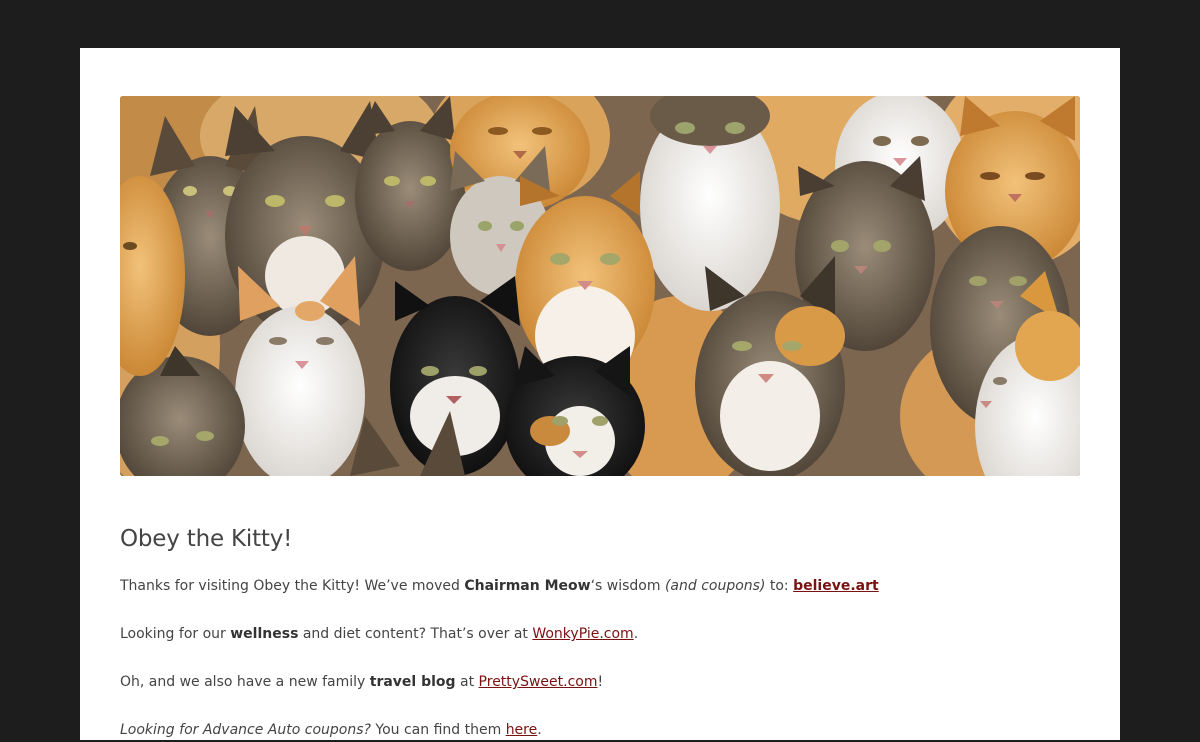  What do you see at coordinates (412, 682) in the screenshot?
I see `bold-text: travel blog` at bounding box center [412, 682].